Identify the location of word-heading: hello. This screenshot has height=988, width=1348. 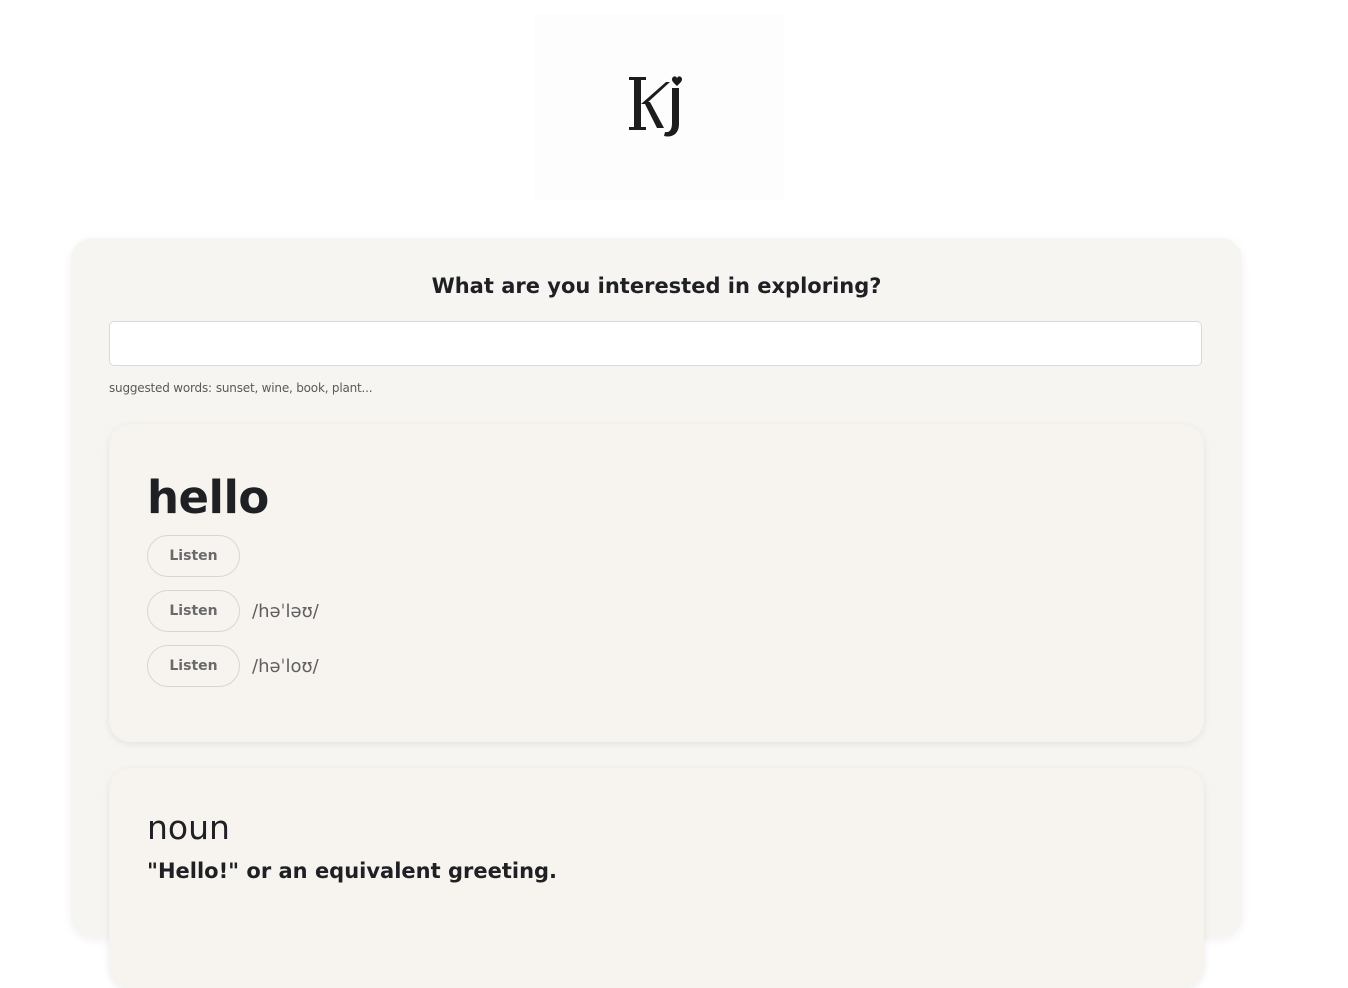
(208, 497).